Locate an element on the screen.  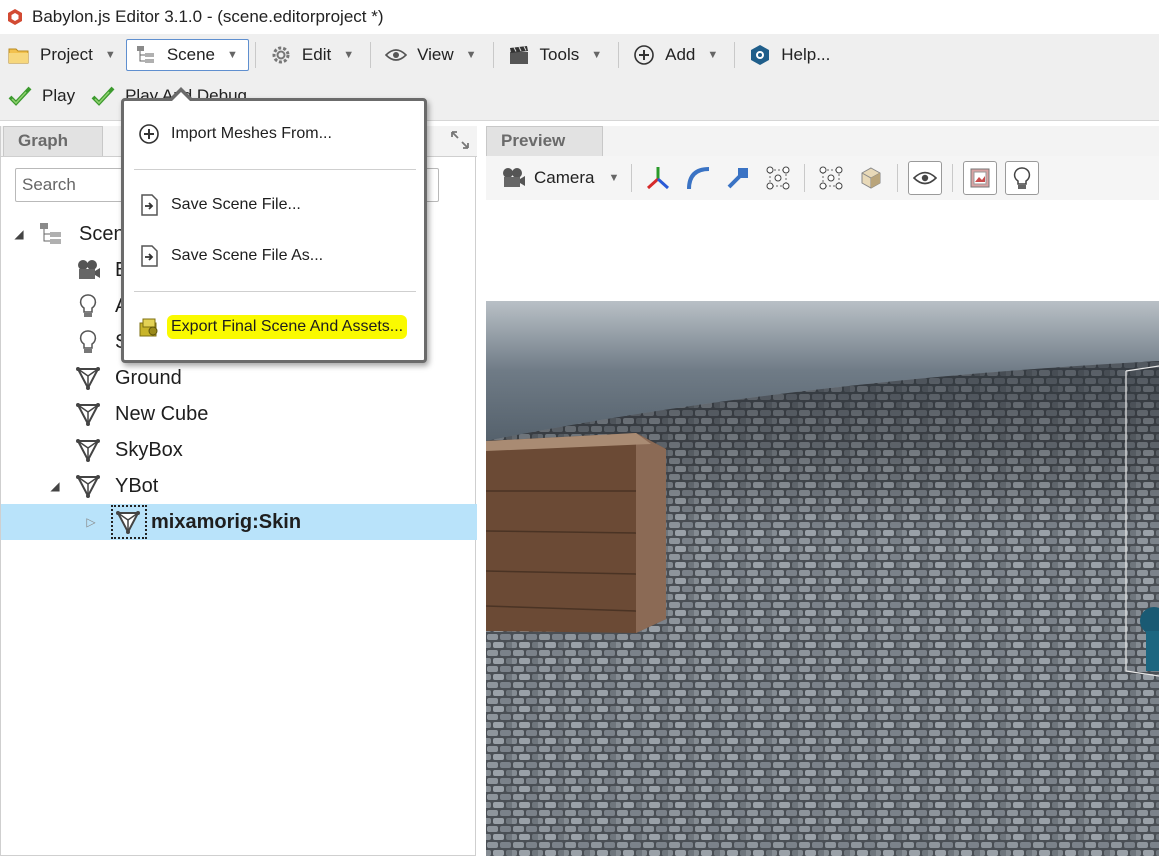
lights-toggle-button is located at coordinates (1022, 178).